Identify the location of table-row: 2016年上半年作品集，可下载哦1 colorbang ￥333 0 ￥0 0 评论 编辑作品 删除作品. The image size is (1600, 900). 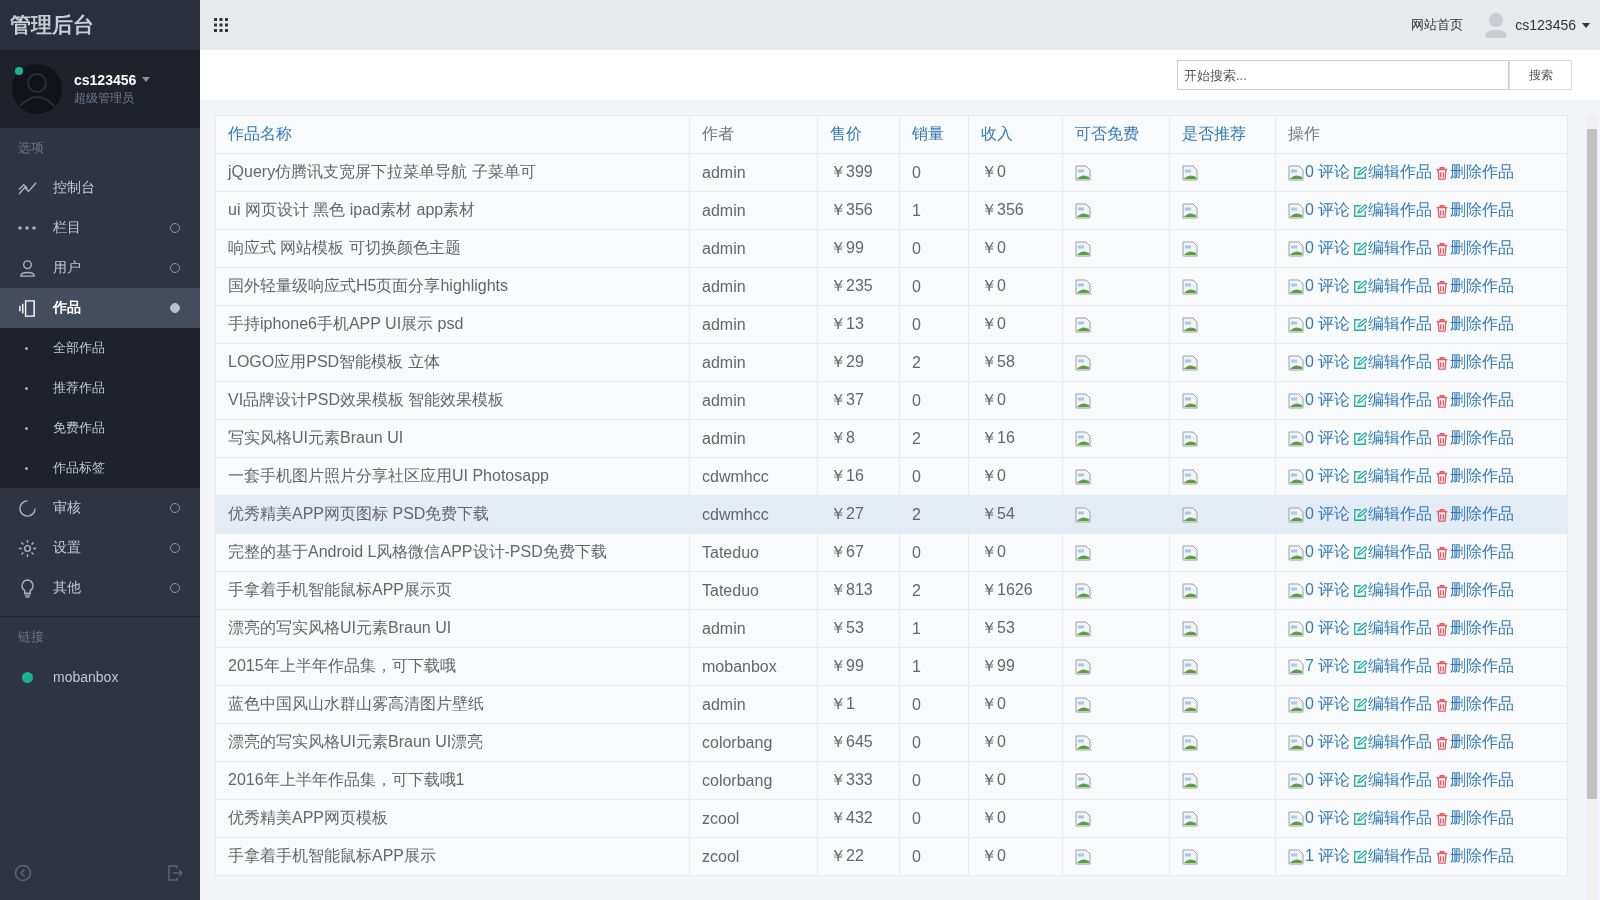
(891, 780).